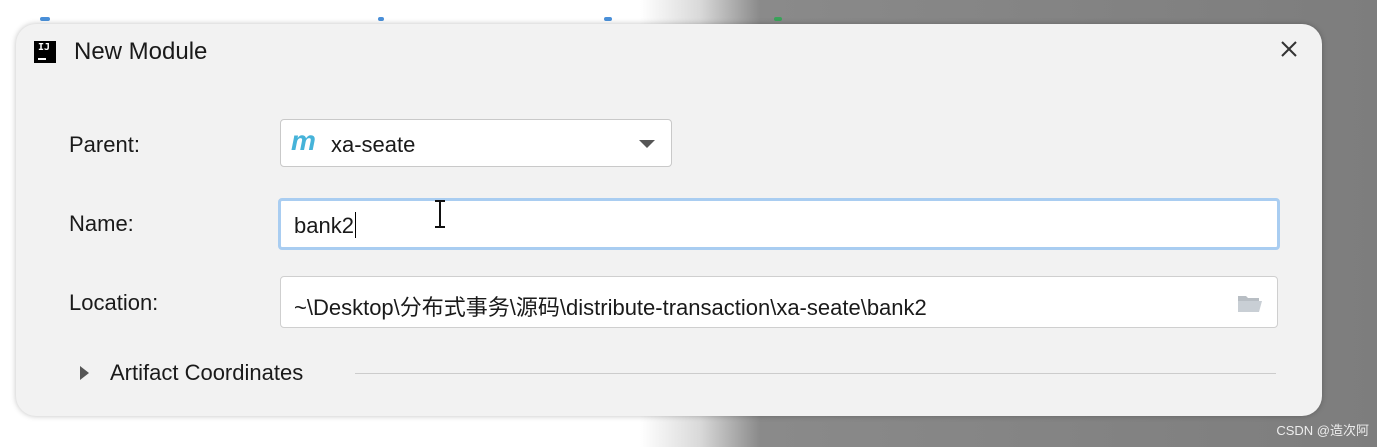  What do you see at coordinates (440, 214) in the screenshot?
I see `ibeam-cursor-icon` at bounding box center [440, 214].